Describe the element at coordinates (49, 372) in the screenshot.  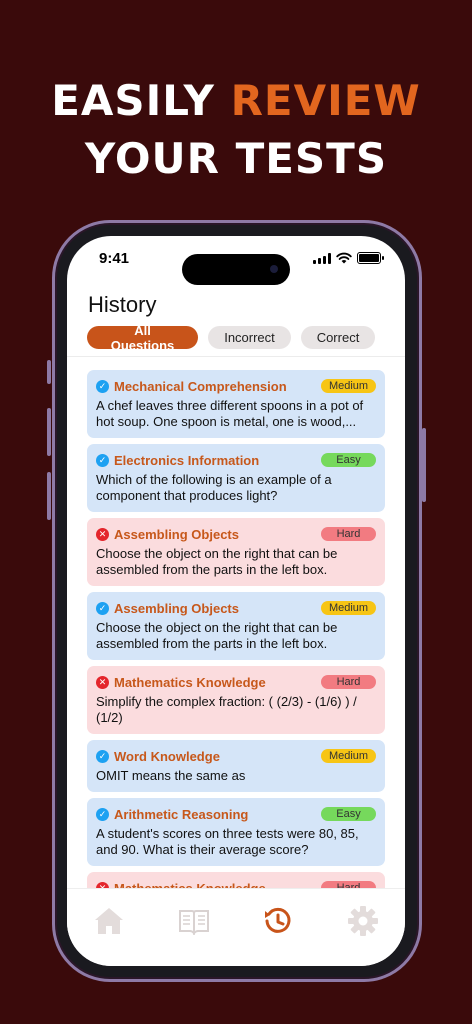
I see `phone-silent-switch` at that location.